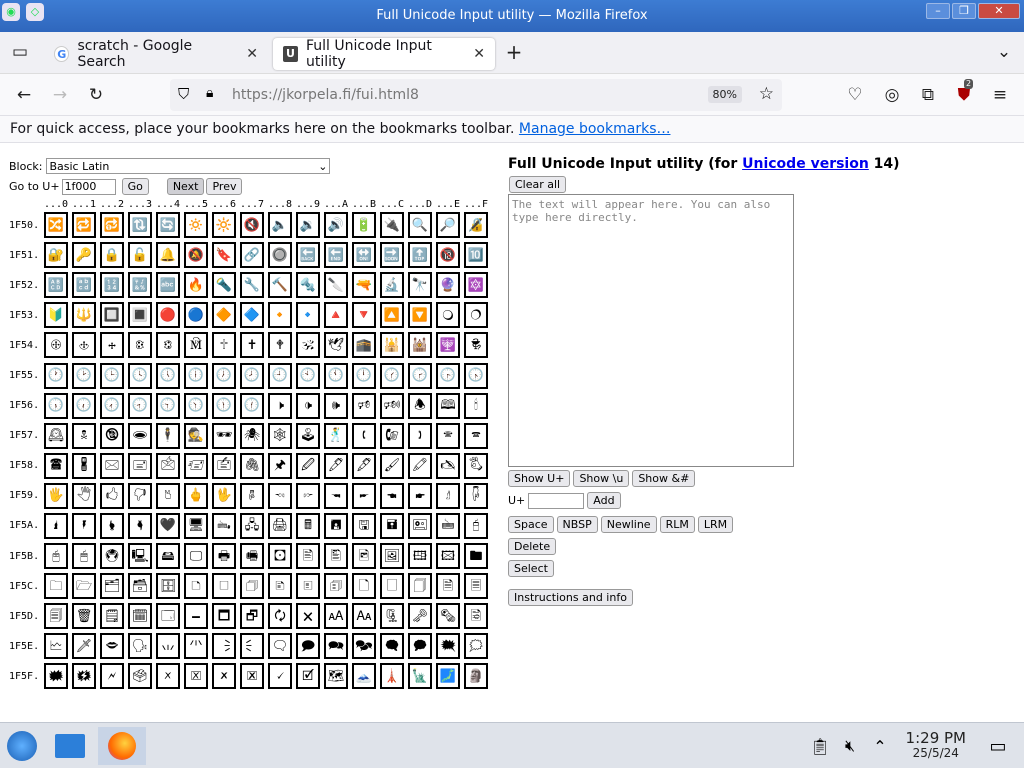  Describe the element at coordinates (196, 525) in the screenshot. I see `char-button: 🖥` at that location.